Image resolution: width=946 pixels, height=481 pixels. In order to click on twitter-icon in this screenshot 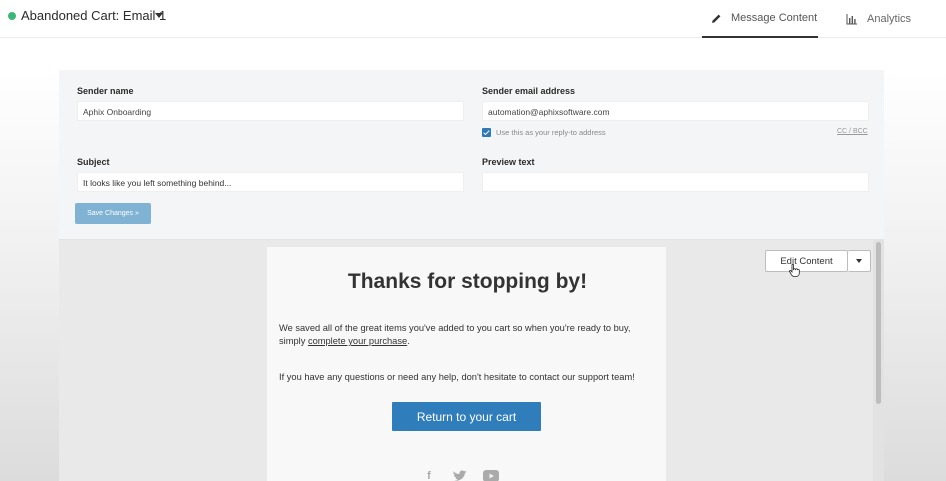, I will do `click(460, 475)`.